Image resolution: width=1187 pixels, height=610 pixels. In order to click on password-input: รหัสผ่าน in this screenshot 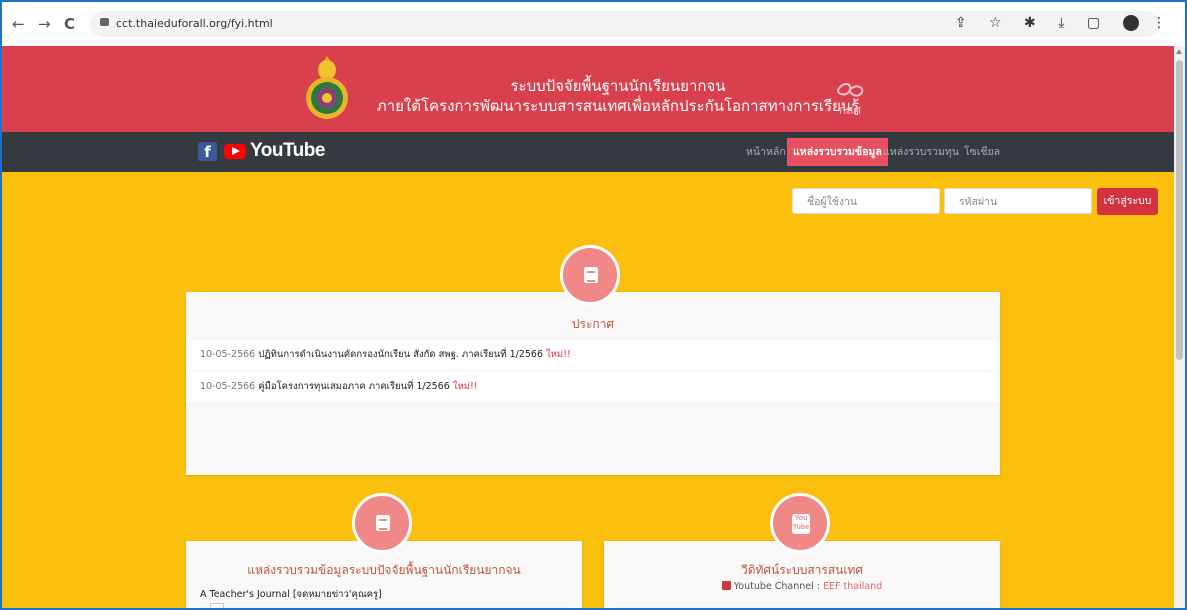, I will do `click(1018, 201)`.